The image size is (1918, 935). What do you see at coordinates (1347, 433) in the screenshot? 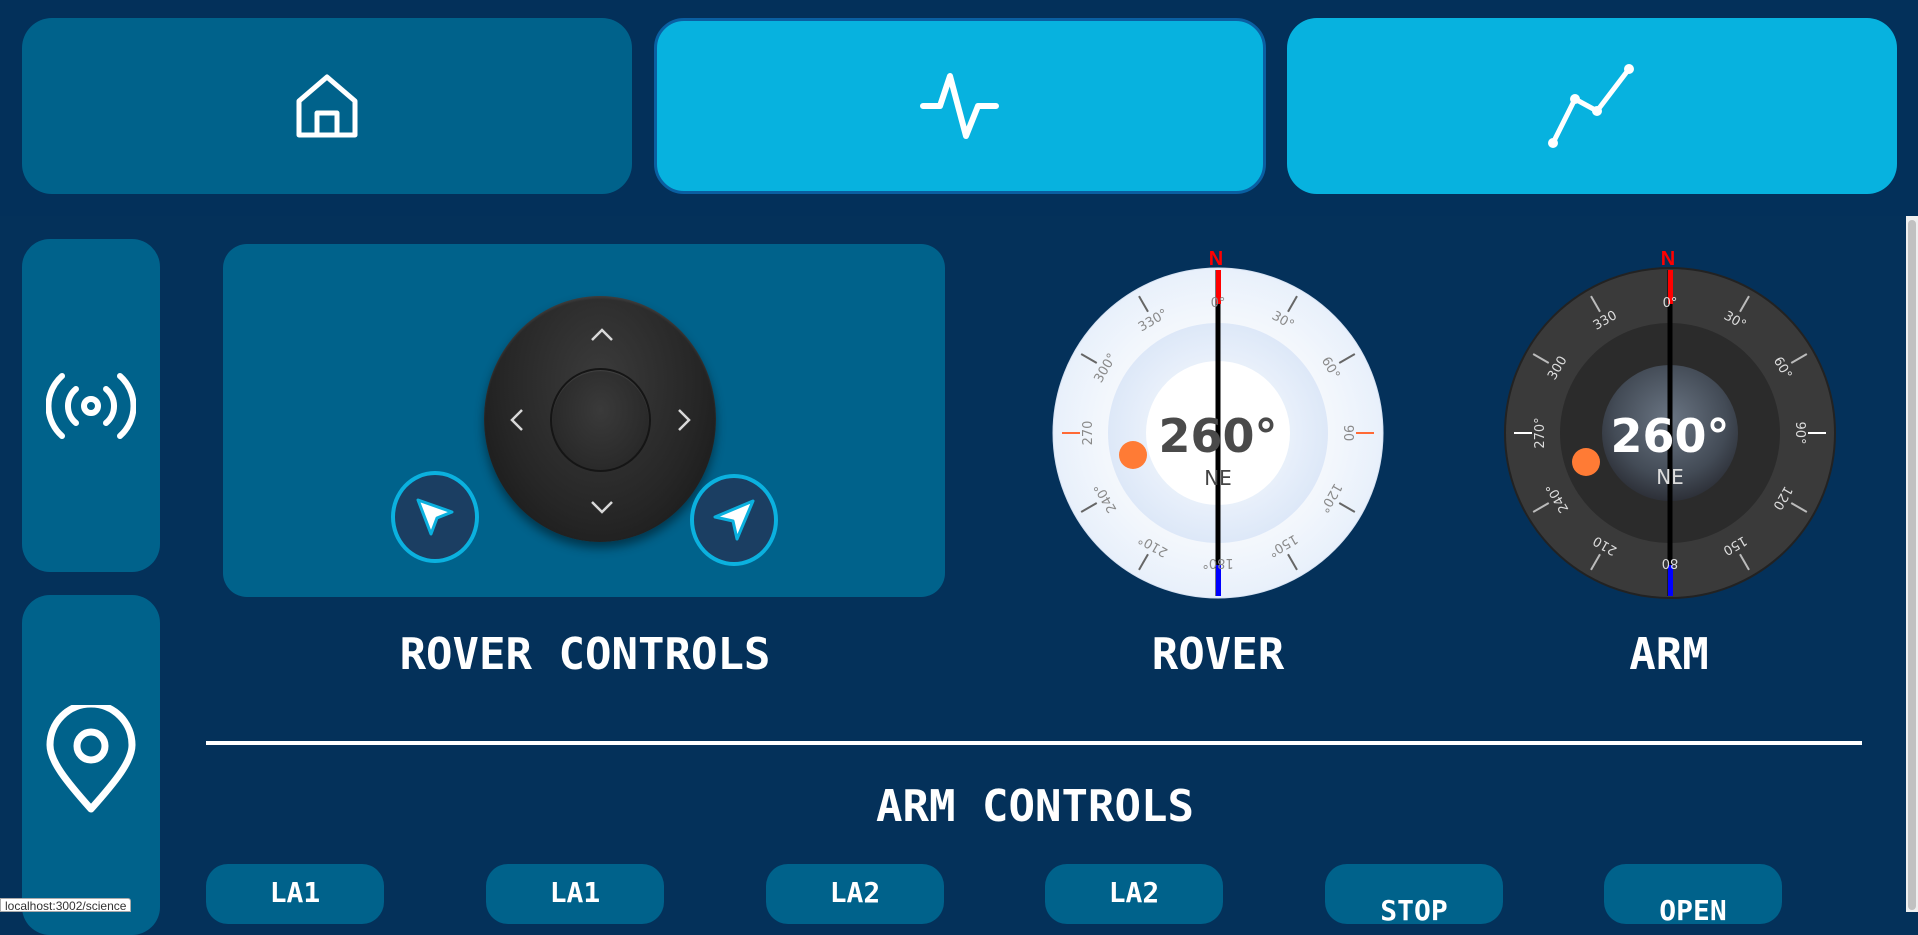
I see `rover-compass-tick-label: 90` at bounding box center [1347, 433].